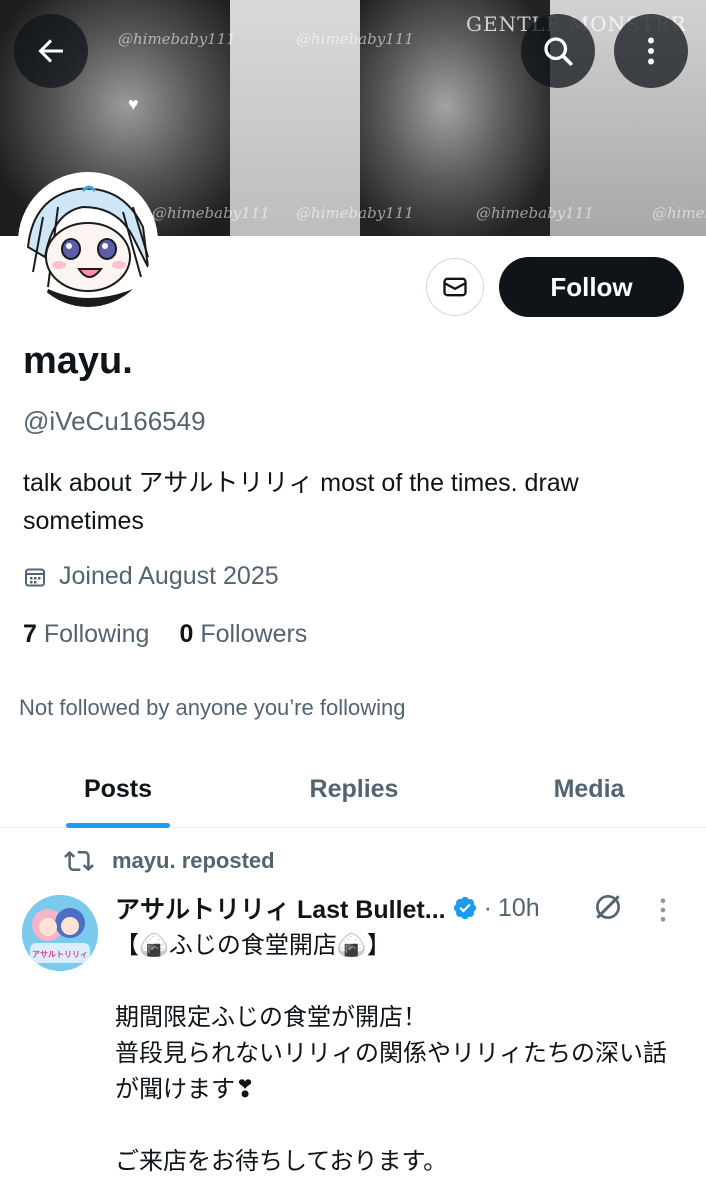  I want to click on search-icon, so click(558, 51).